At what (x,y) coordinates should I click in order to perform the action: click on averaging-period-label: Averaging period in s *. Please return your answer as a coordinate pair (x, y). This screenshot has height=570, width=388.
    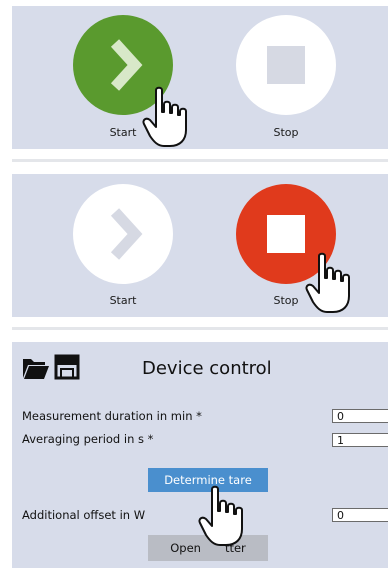
    Looking at the image, I should click on (88, 439).